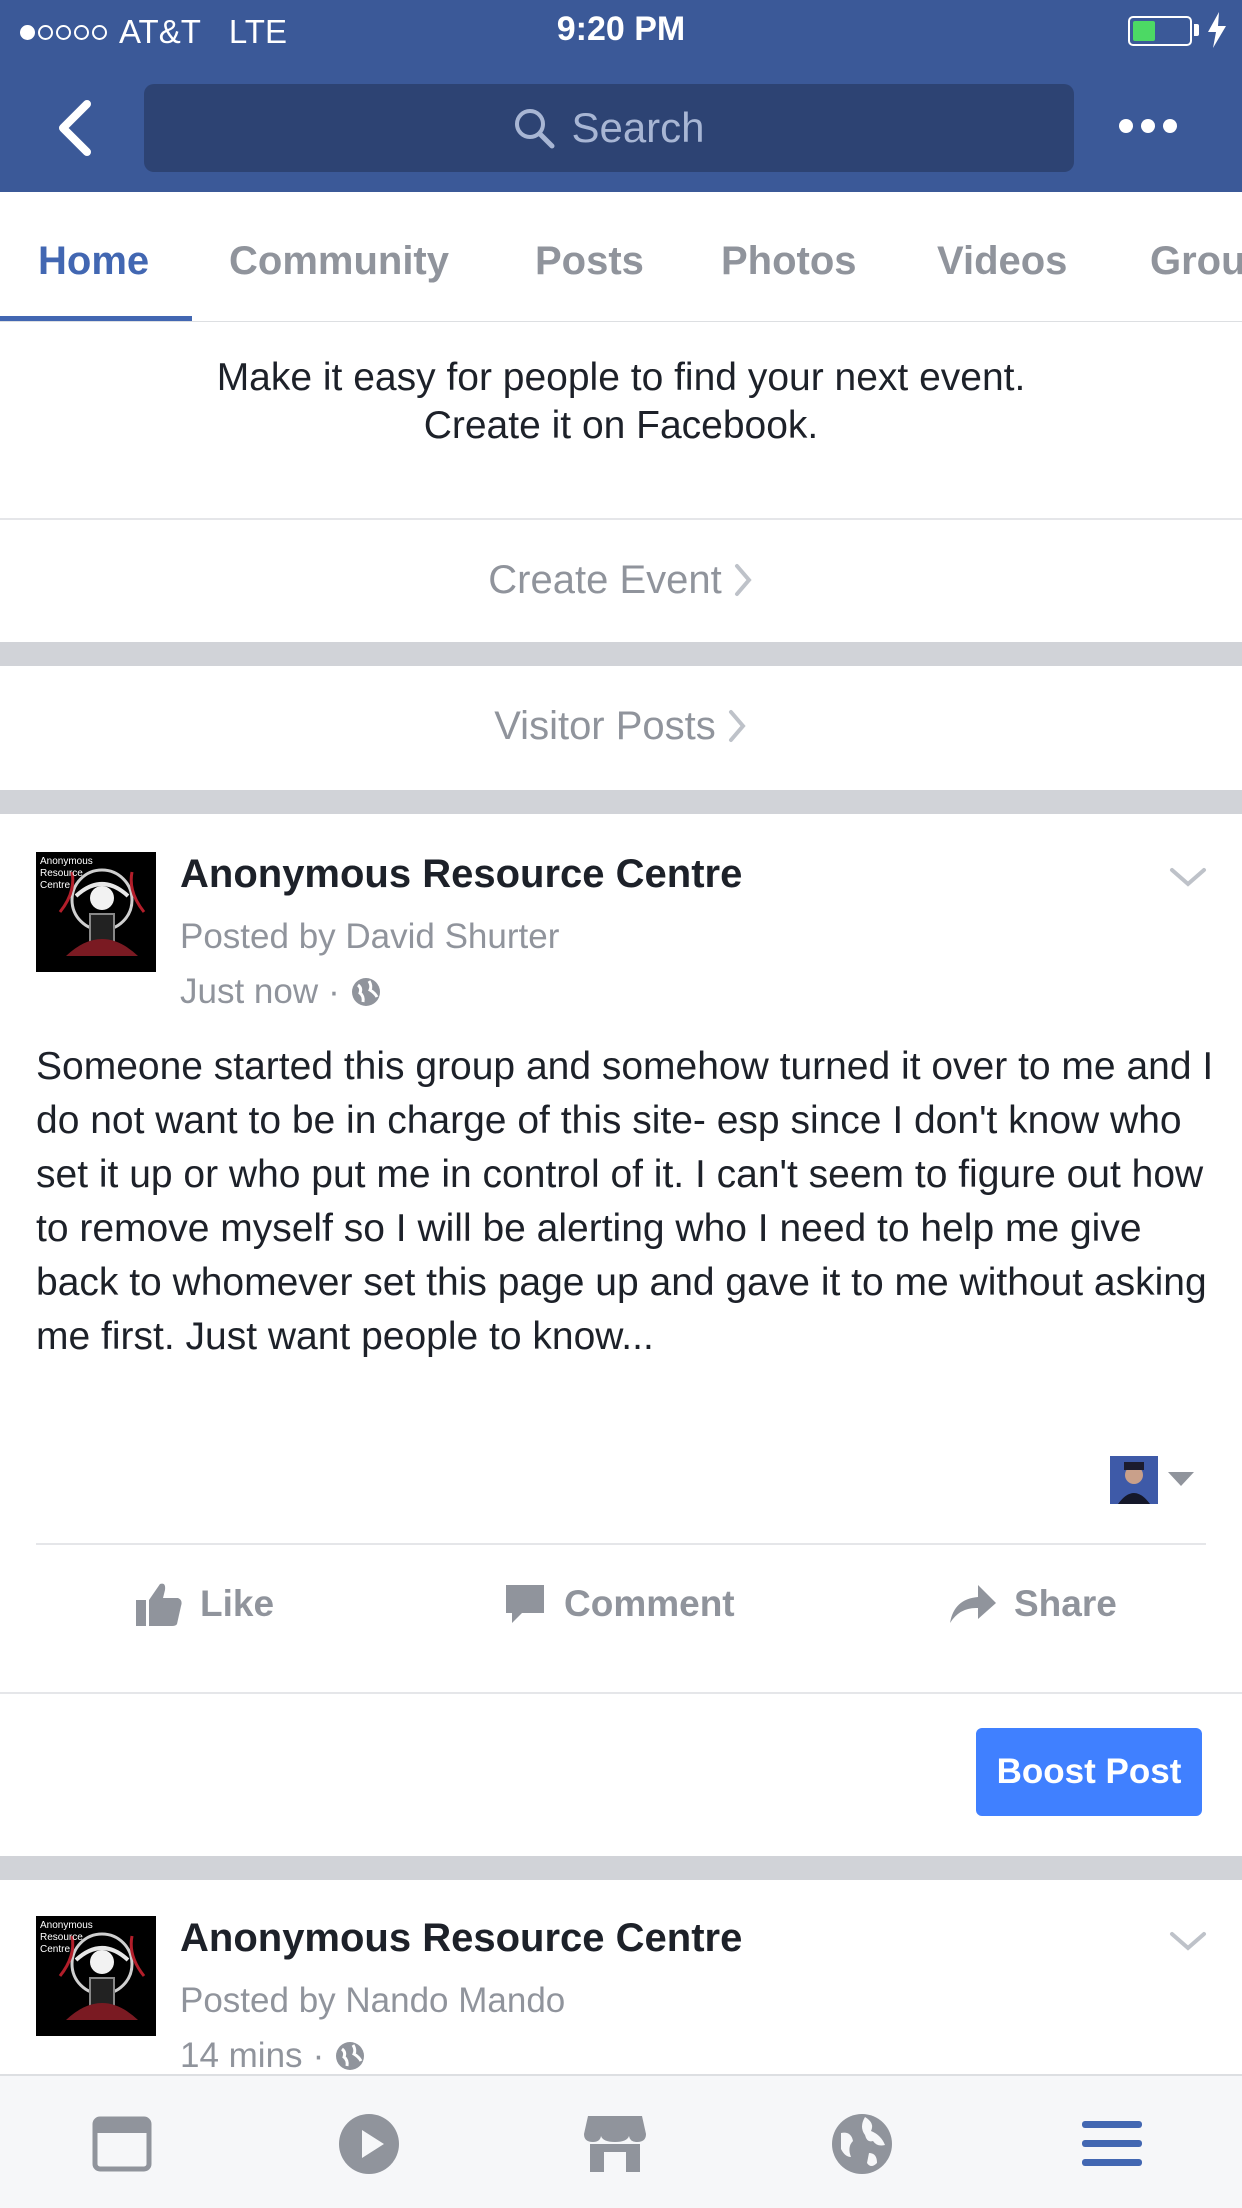 Image resolution: width=1242 pixels, height=2208 pixels. What do you see at coordinates (1217, 30) in the screenshot?
I see `charging-bolt-icon` at bounding box center [1217, 30].